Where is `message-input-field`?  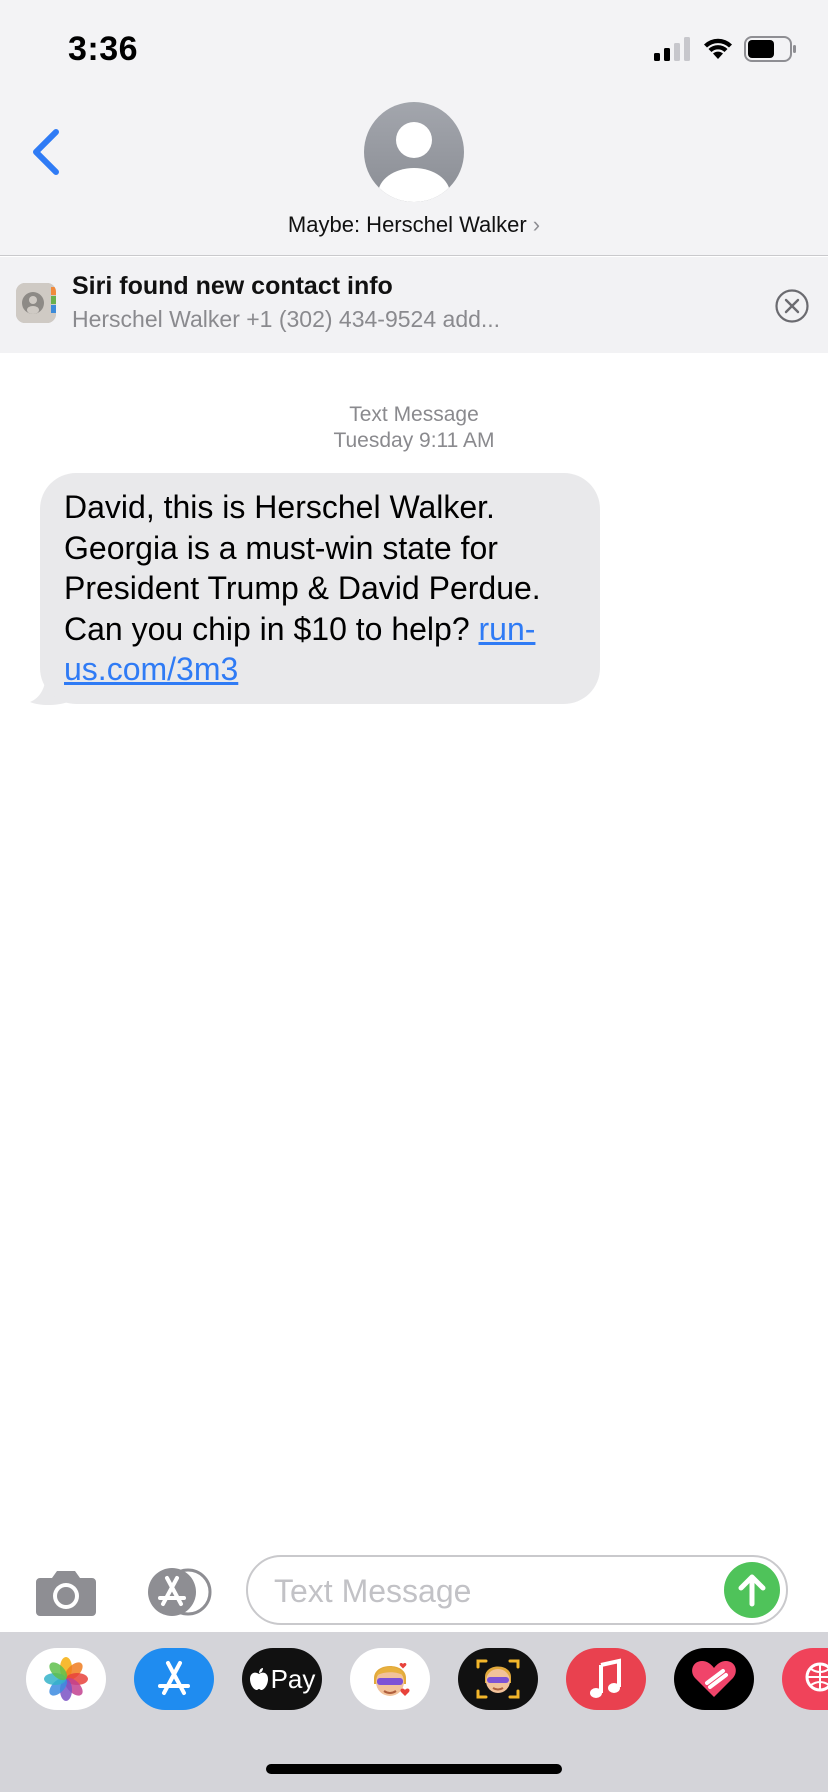
message-input-field is located at coordinates (517, 1590).